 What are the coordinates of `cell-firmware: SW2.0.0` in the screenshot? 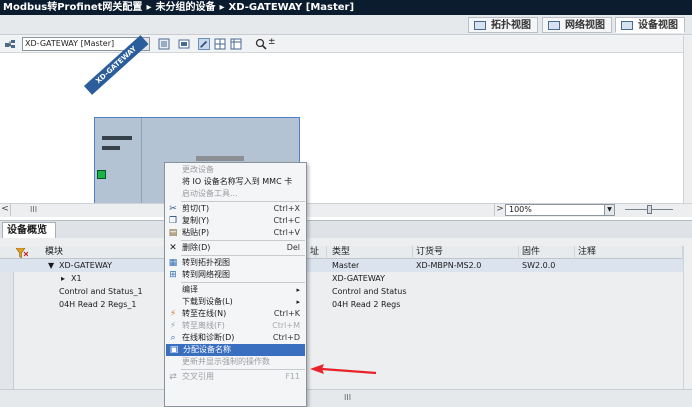 It's located at (539, 265).